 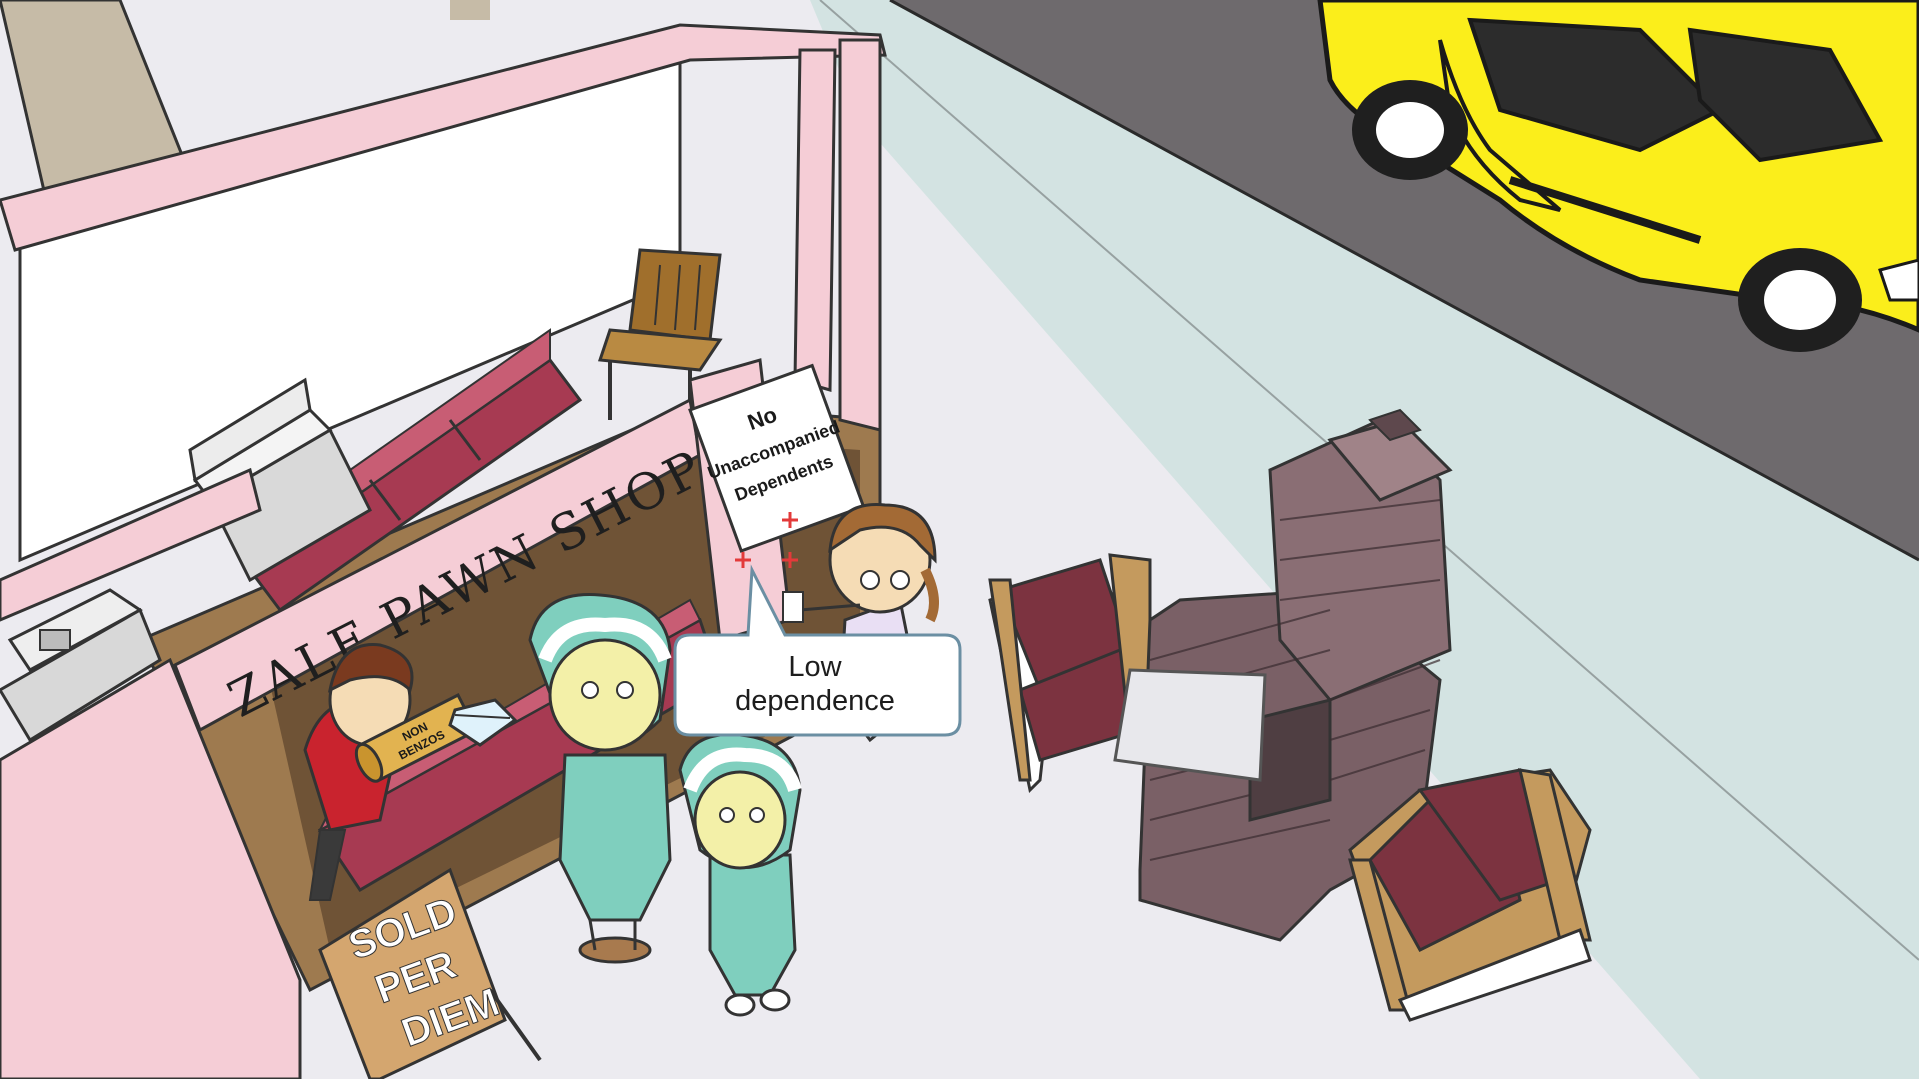 I want to click on teal-child, so click(x=740, y=874).